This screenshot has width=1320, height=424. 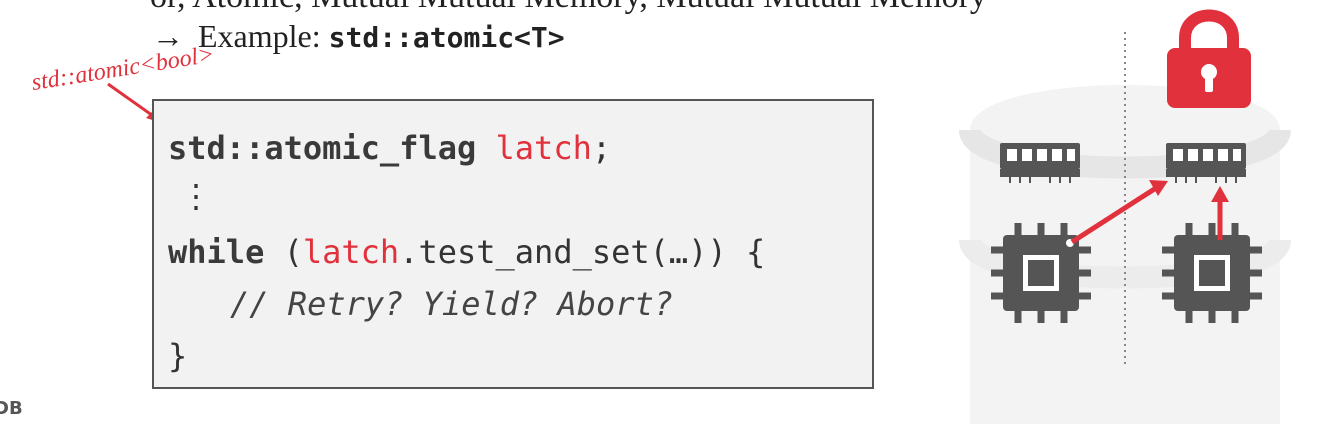 What do you see at coordinates (582, 252) in the screenshot?
I see `code-call: .test_and_set(…)) {` at bounding box center [582, 252].